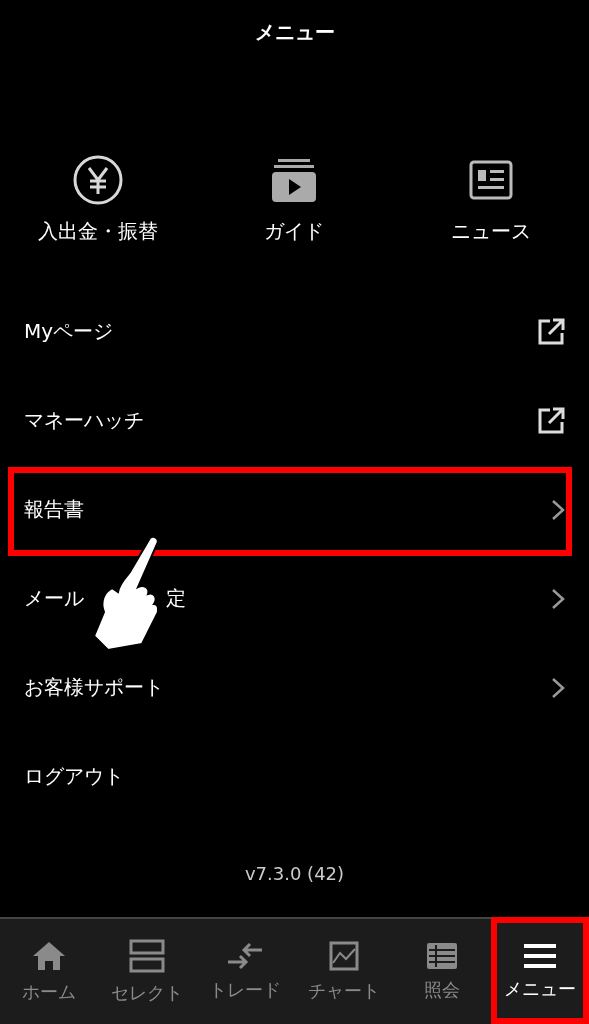  Describe the element at coordinates (441, 955) in the screenshot. I see `list-icon` at that location.